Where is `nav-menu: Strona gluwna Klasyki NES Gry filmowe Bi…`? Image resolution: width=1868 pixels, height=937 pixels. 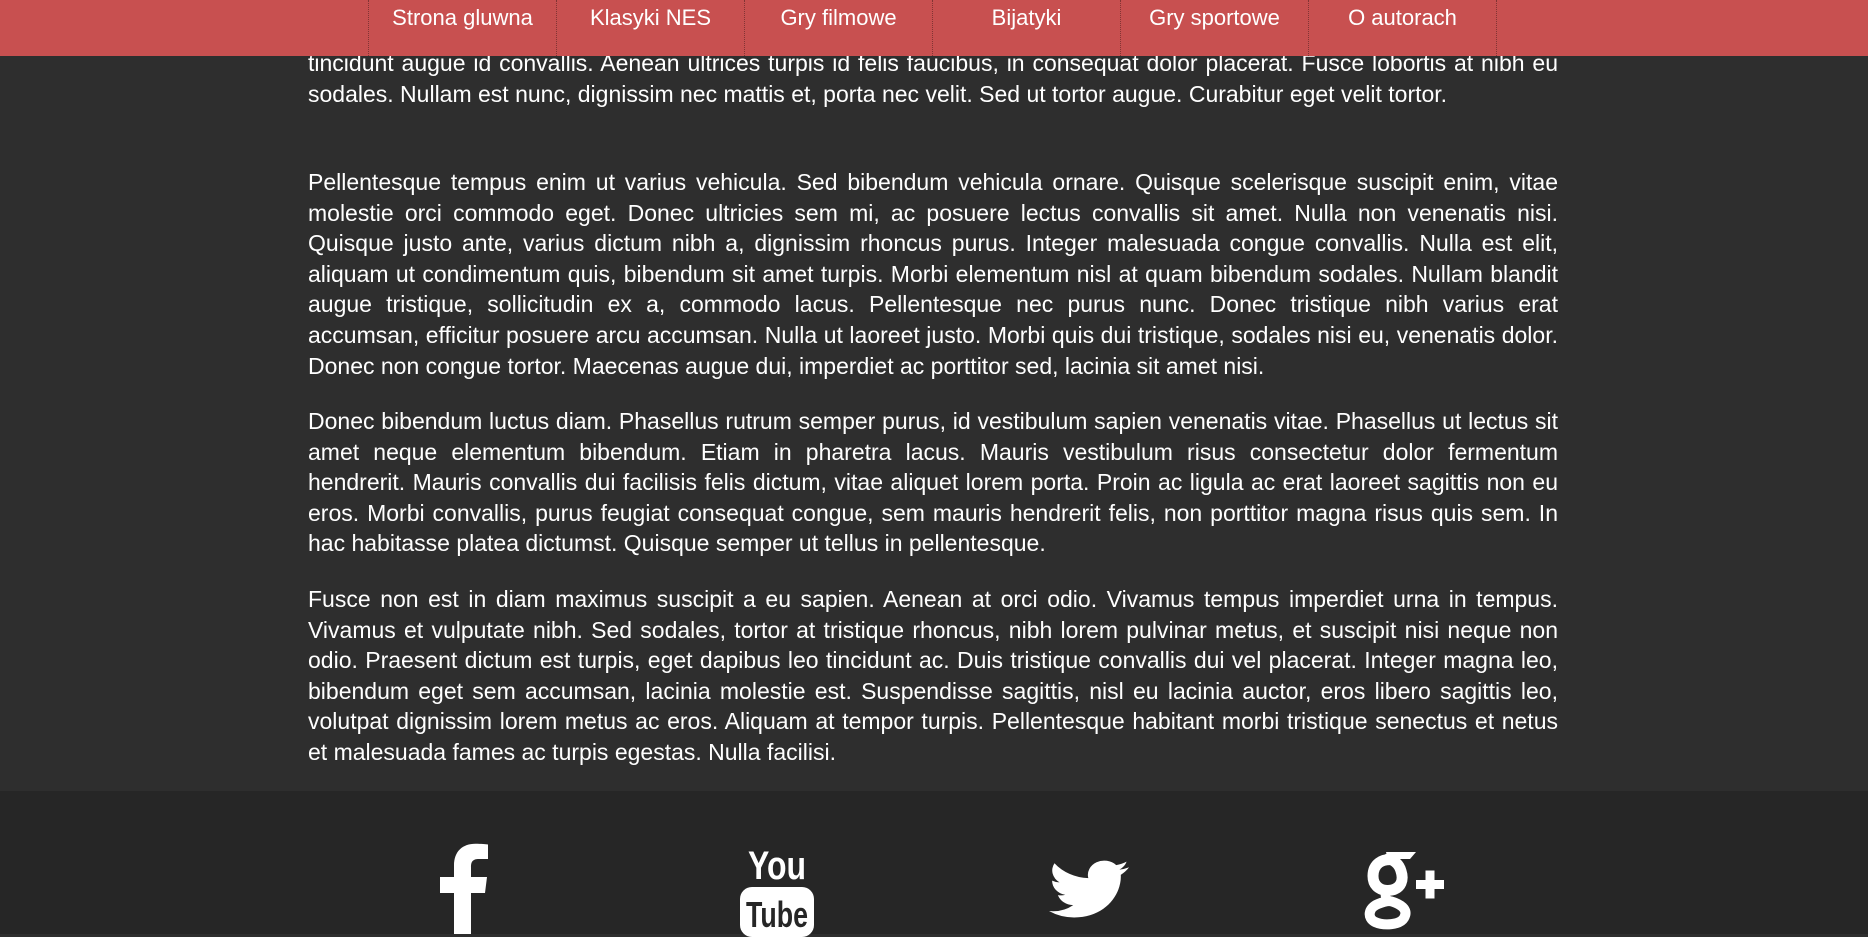
nav-menu: Strona gluwna Klasyki NES Gry filmowe Bi… is located at coordinates (932, 28).